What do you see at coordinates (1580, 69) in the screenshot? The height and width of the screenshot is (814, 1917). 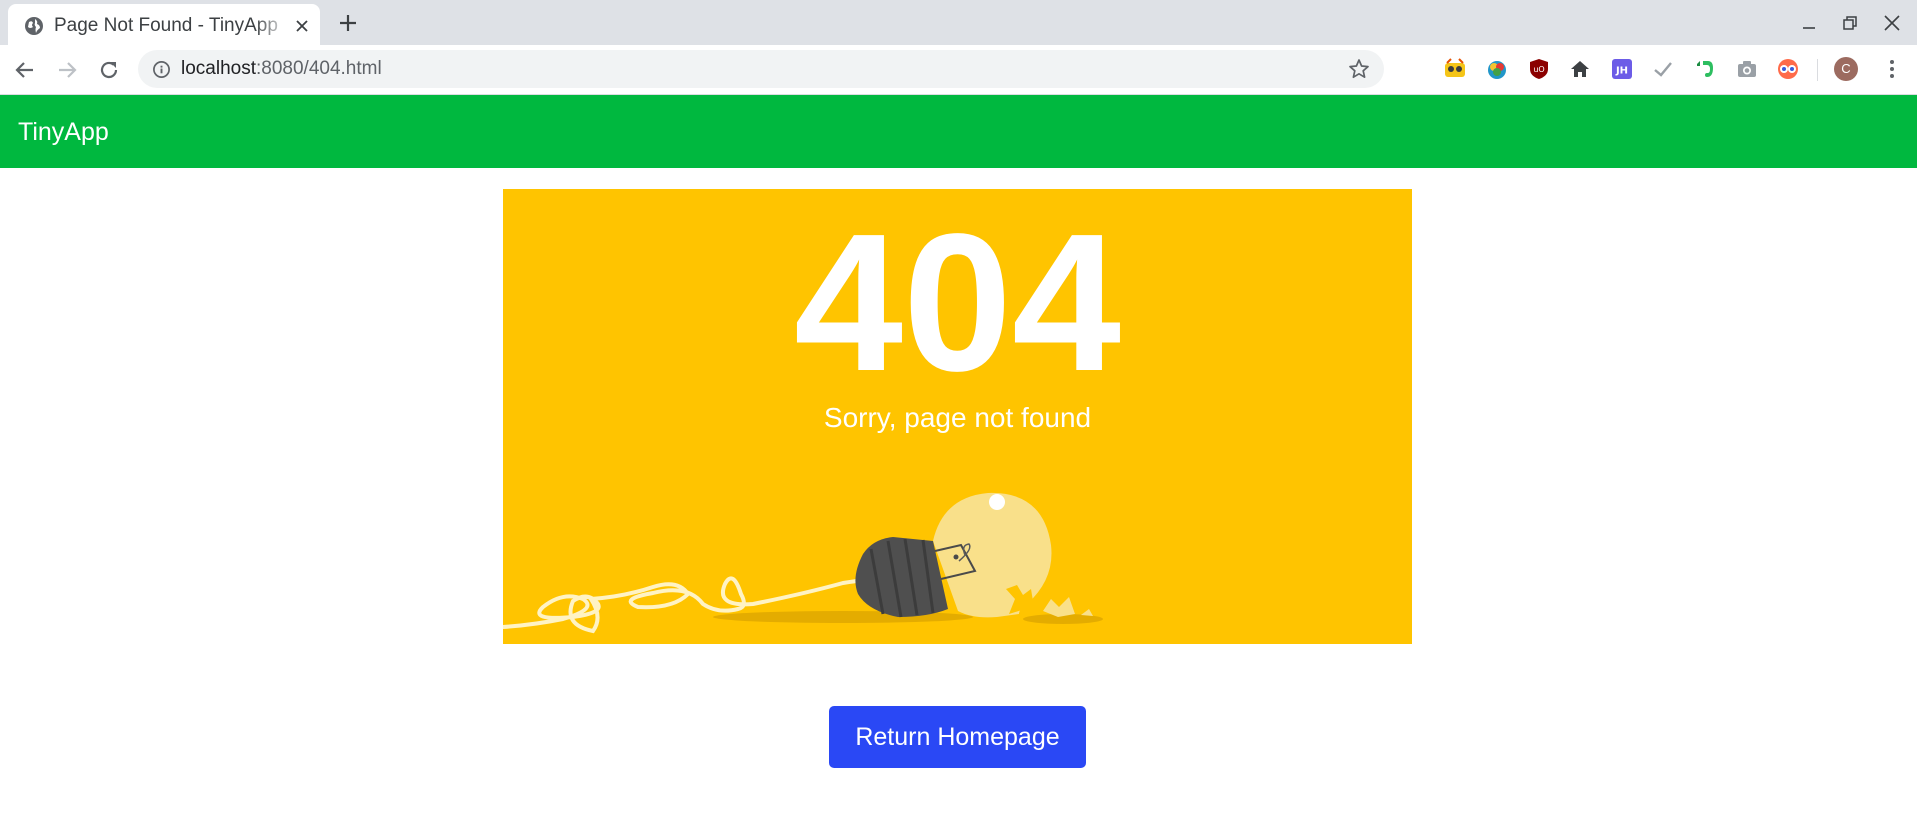 I see `home-icon` at bounding box center [1580, 69].